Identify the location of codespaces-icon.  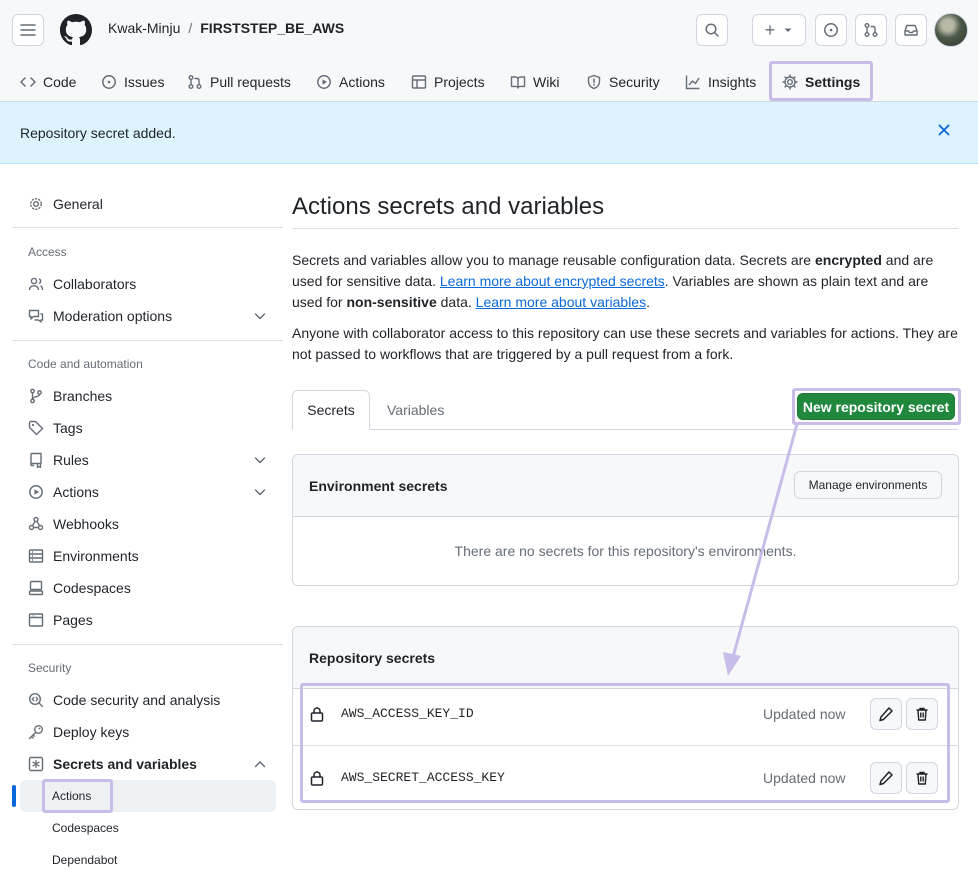
(36, 588).